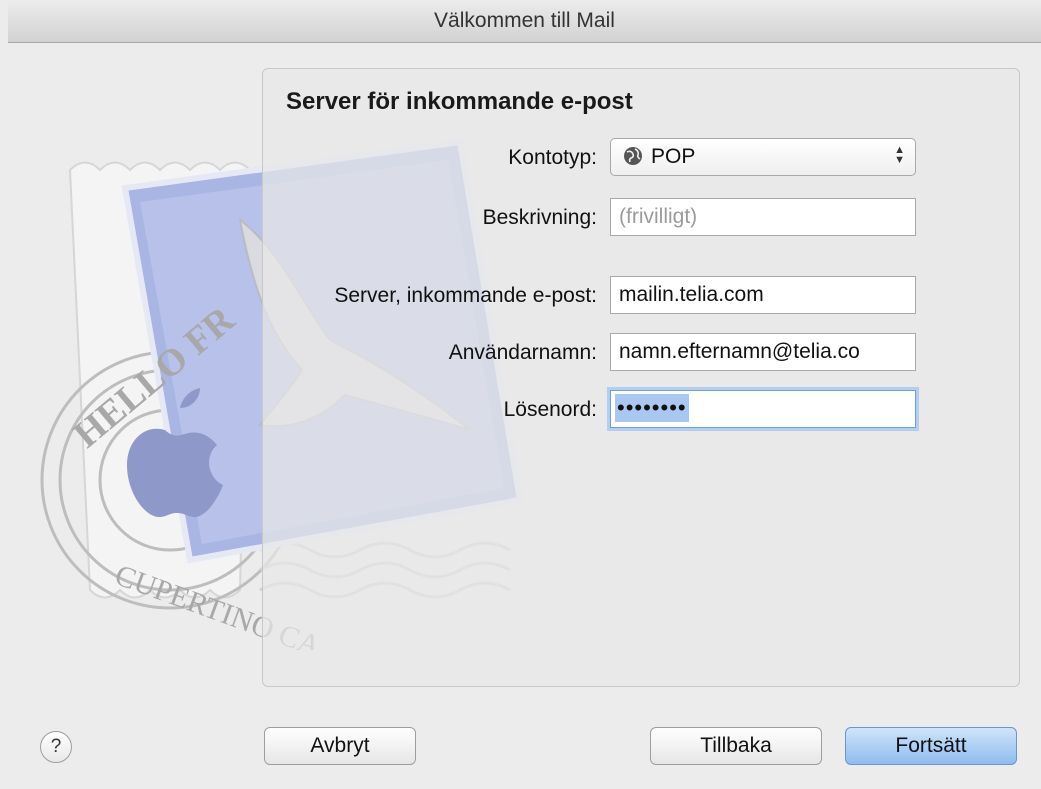 The height and width of the screenshot is (789, 1041). I want to click on help-button: ?, so click(56, 747).